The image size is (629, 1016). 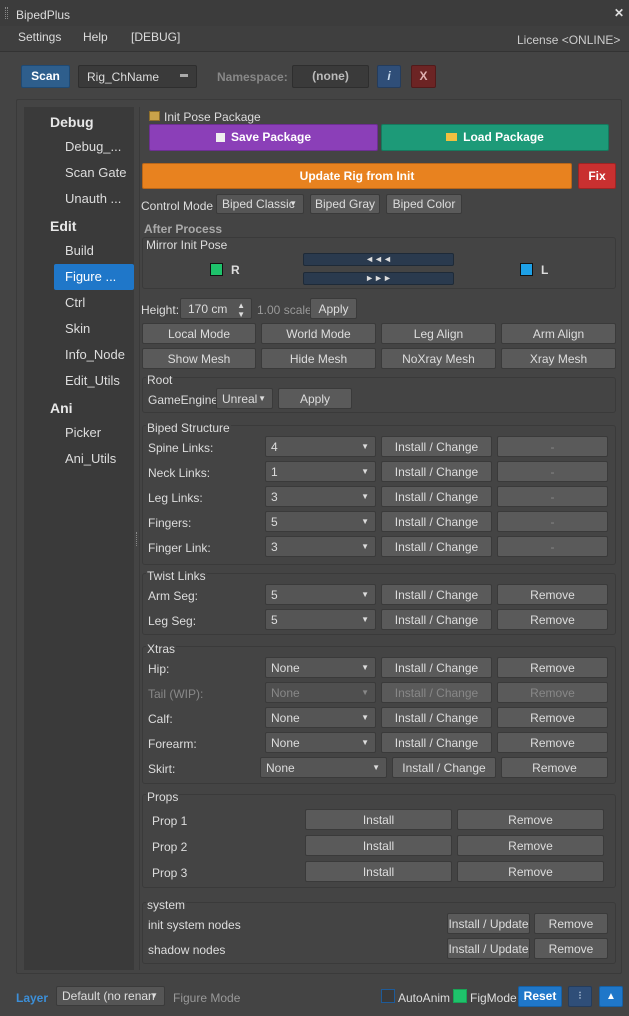 What do you see at coordinates (199, 333) in the screenshot?
I see `local-mode-button: Local Mode` at bounding box center [199, 333].